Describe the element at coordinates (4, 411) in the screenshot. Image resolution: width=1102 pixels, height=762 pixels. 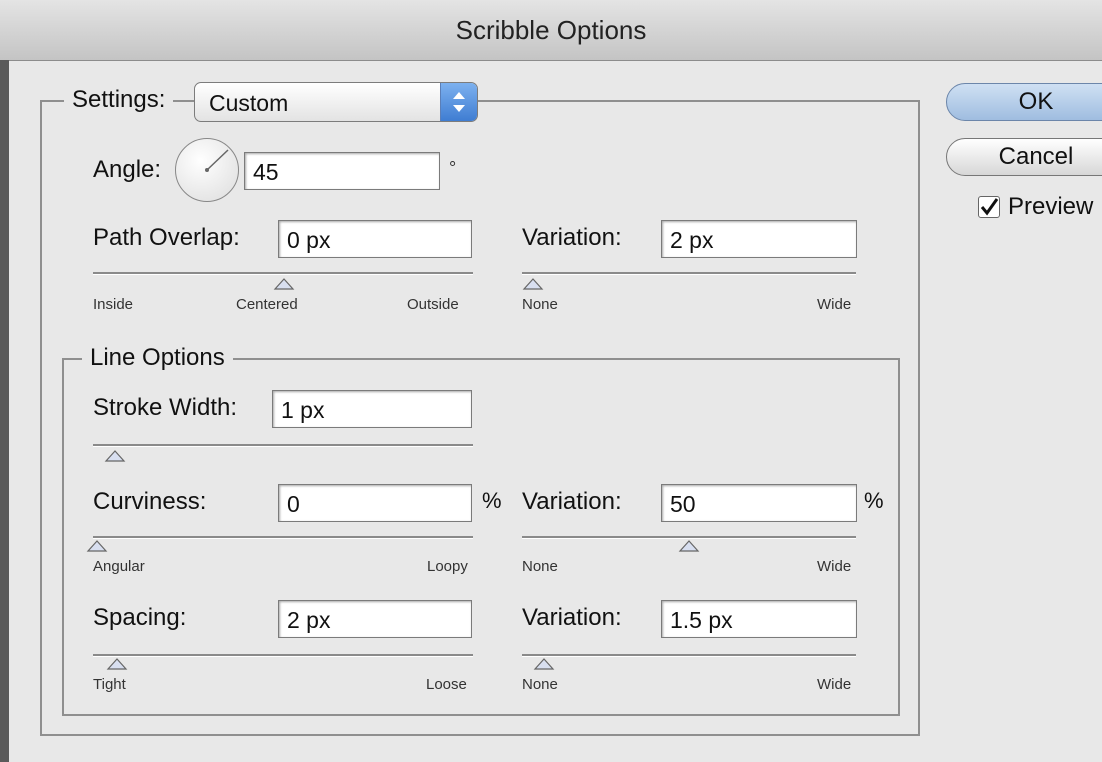
I see `dialog-left-edge` at that location.